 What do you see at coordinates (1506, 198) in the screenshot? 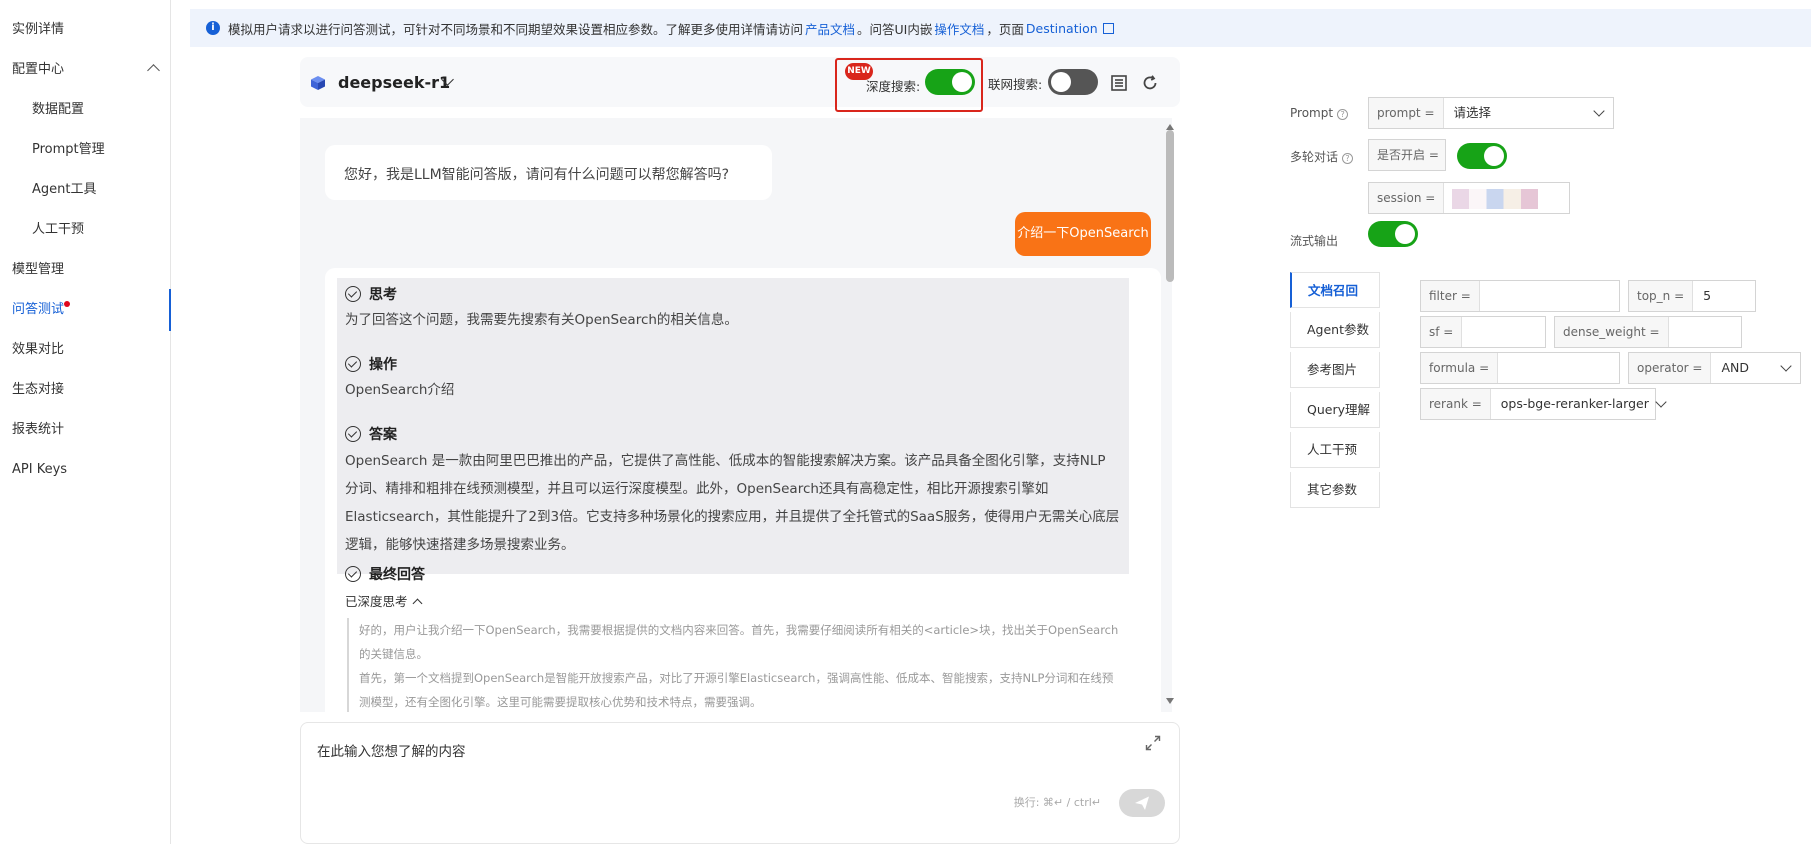
I see `session-value` at bounding box center [1506, 198].